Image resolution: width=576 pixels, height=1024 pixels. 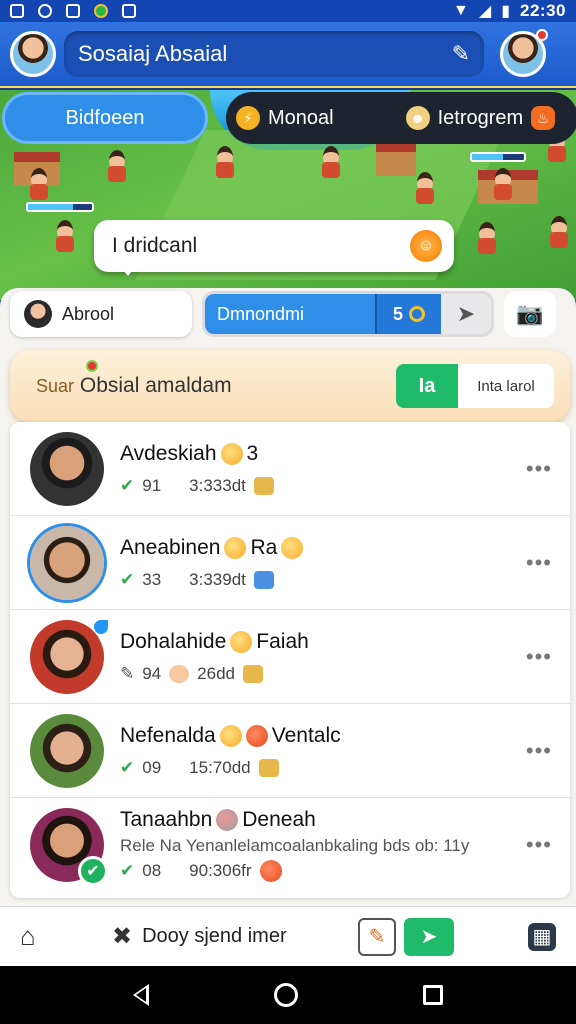 I want to click on profile-avatar, so click(x=33, y=54).